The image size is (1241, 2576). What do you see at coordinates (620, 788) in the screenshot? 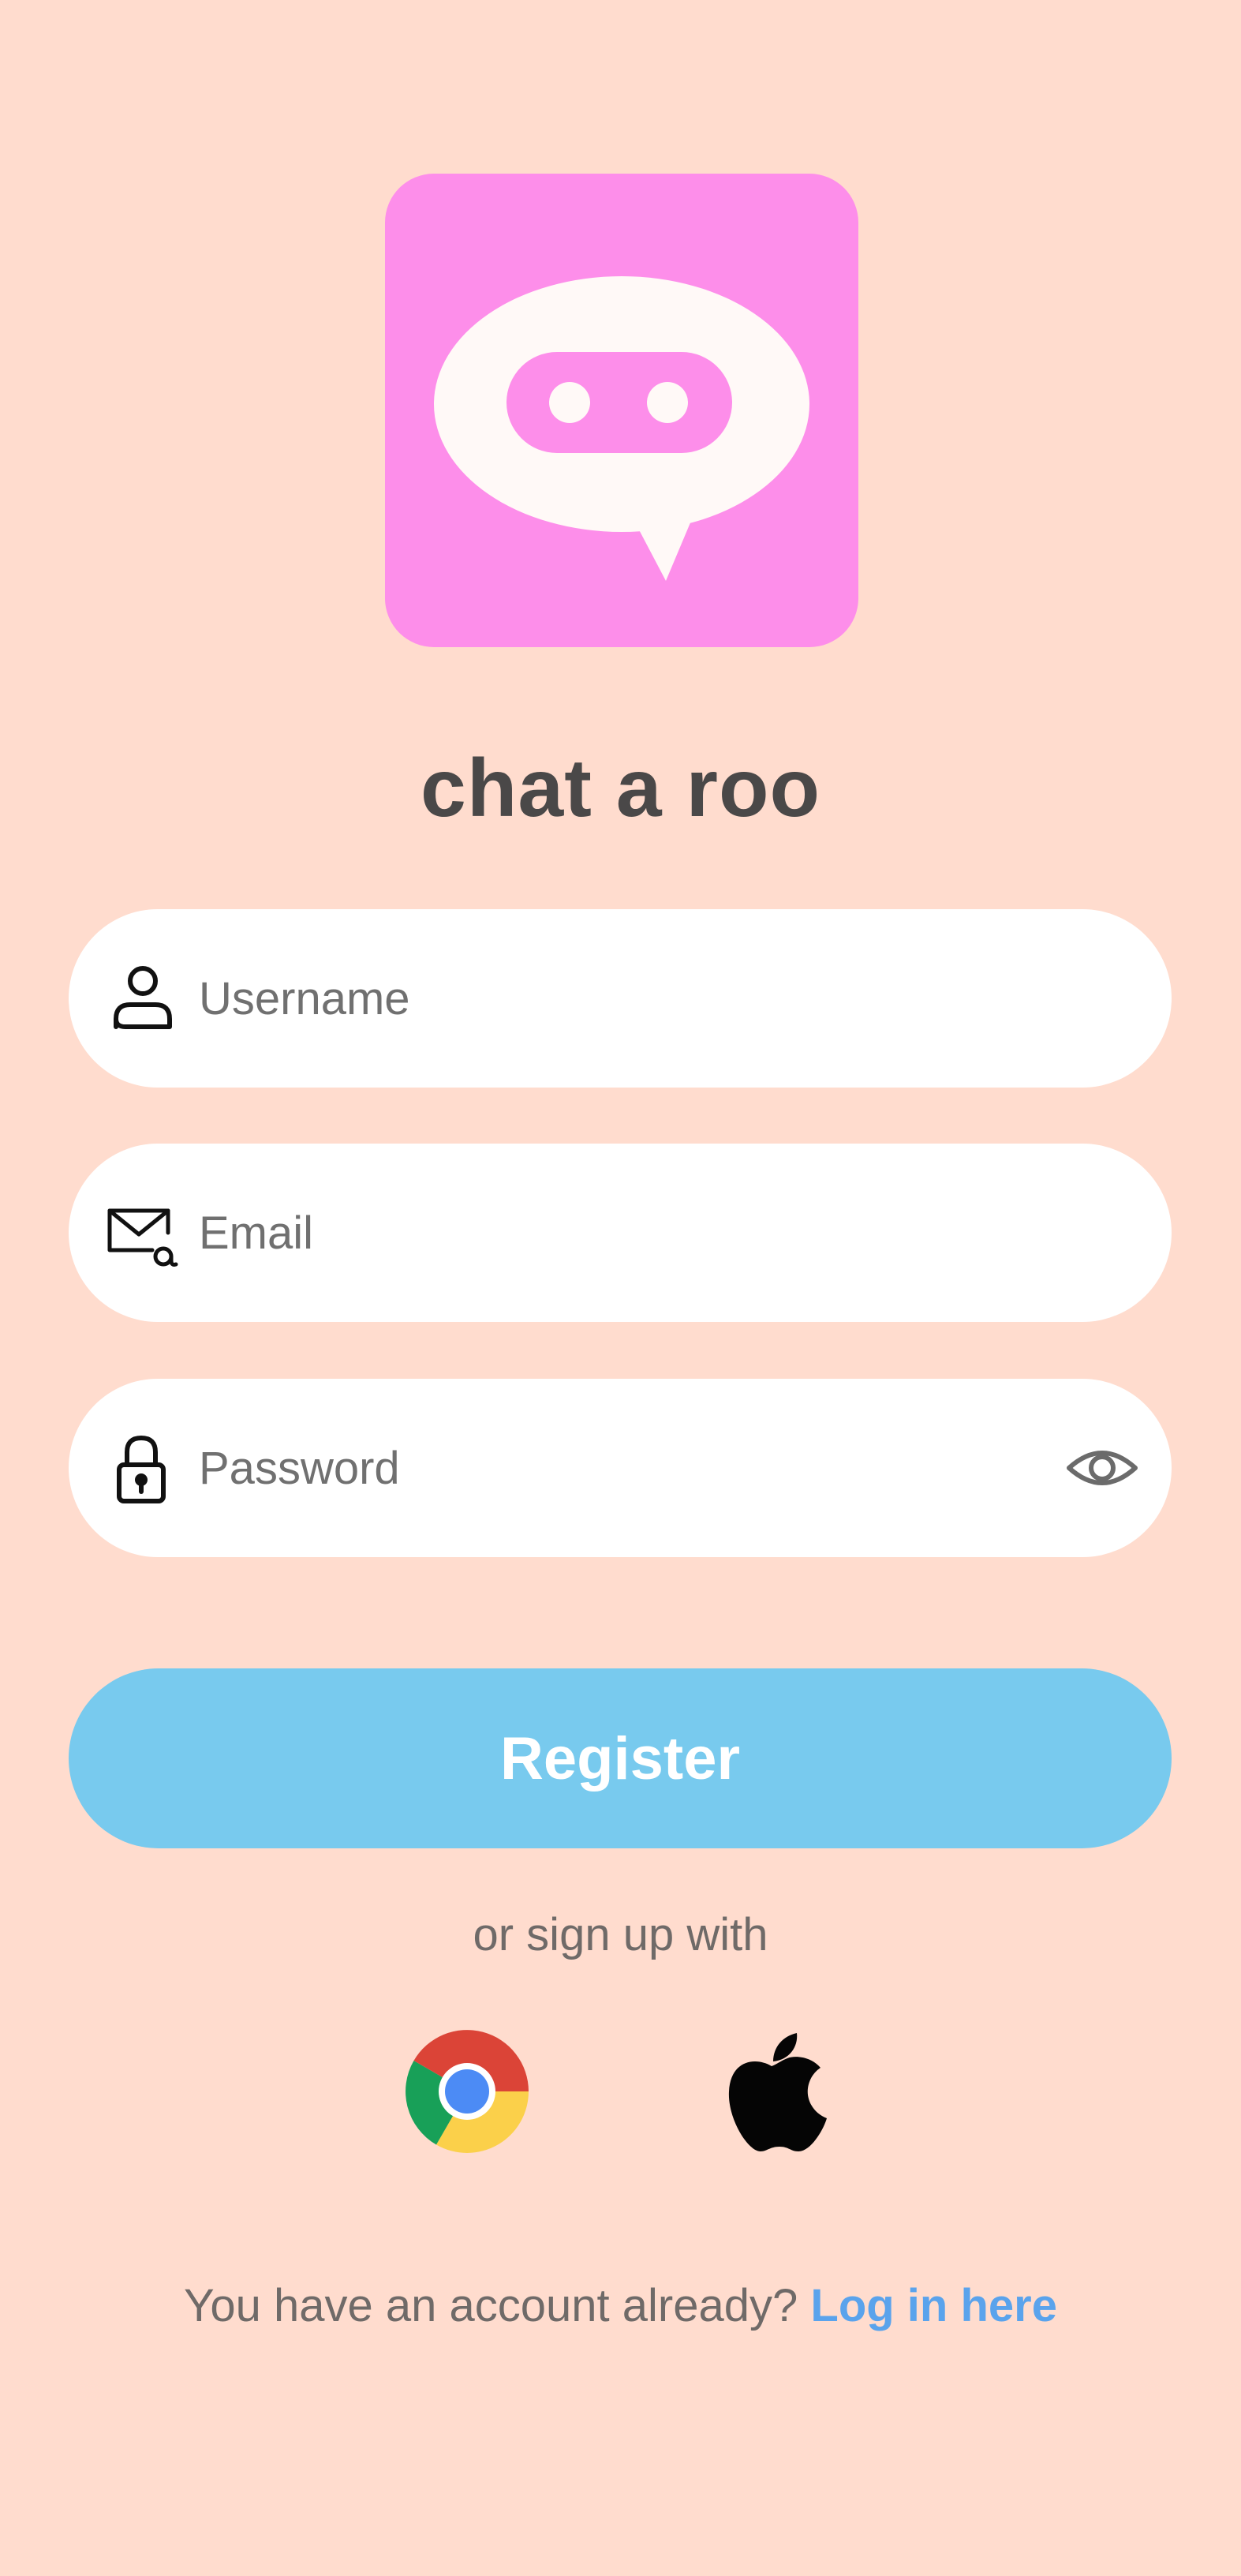
I see `app-title: chat a roo` at bounding box center [620, 788].